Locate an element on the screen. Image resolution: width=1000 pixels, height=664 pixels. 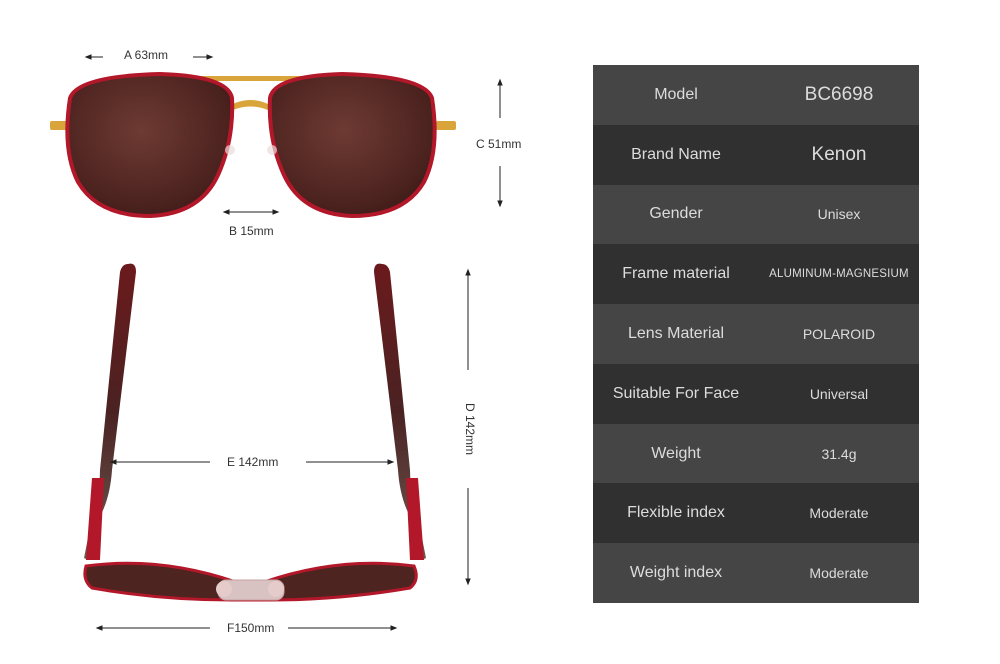
spec-key: Gender is located at coordinates (676, 214).